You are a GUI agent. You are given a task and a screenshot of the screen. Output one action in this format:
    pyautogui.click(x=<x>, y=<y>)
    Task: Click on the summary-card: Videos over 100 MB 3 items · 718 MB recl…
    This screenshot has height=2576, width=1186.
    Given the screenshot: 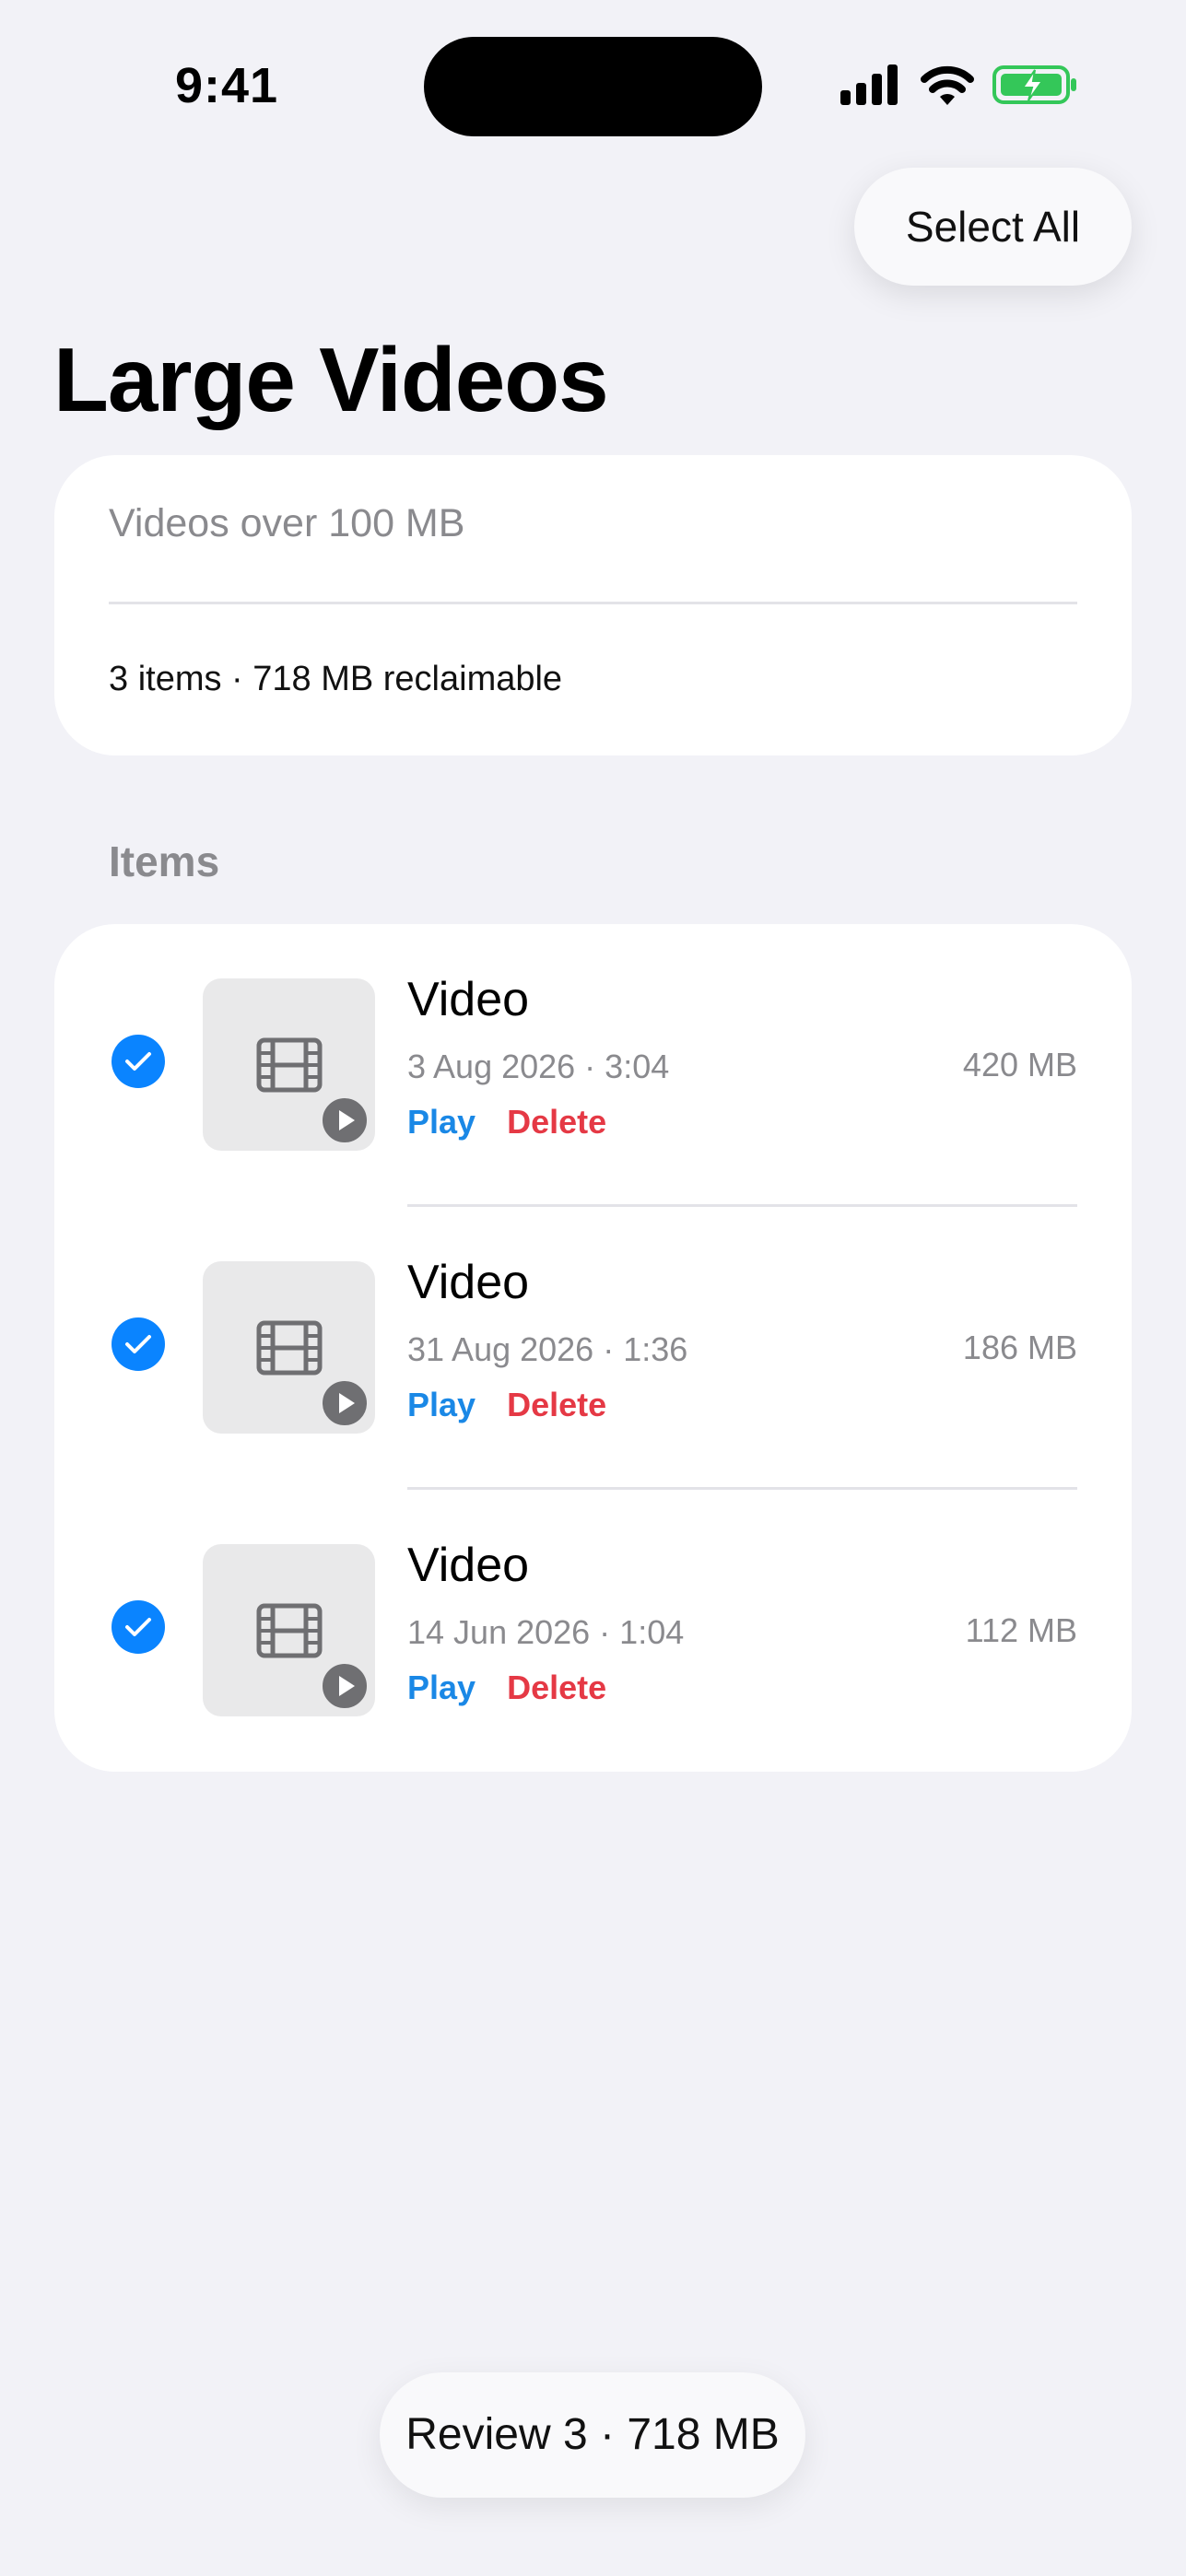 What is the action you would take?
    pyautogui.click(x=593, y=605)
    